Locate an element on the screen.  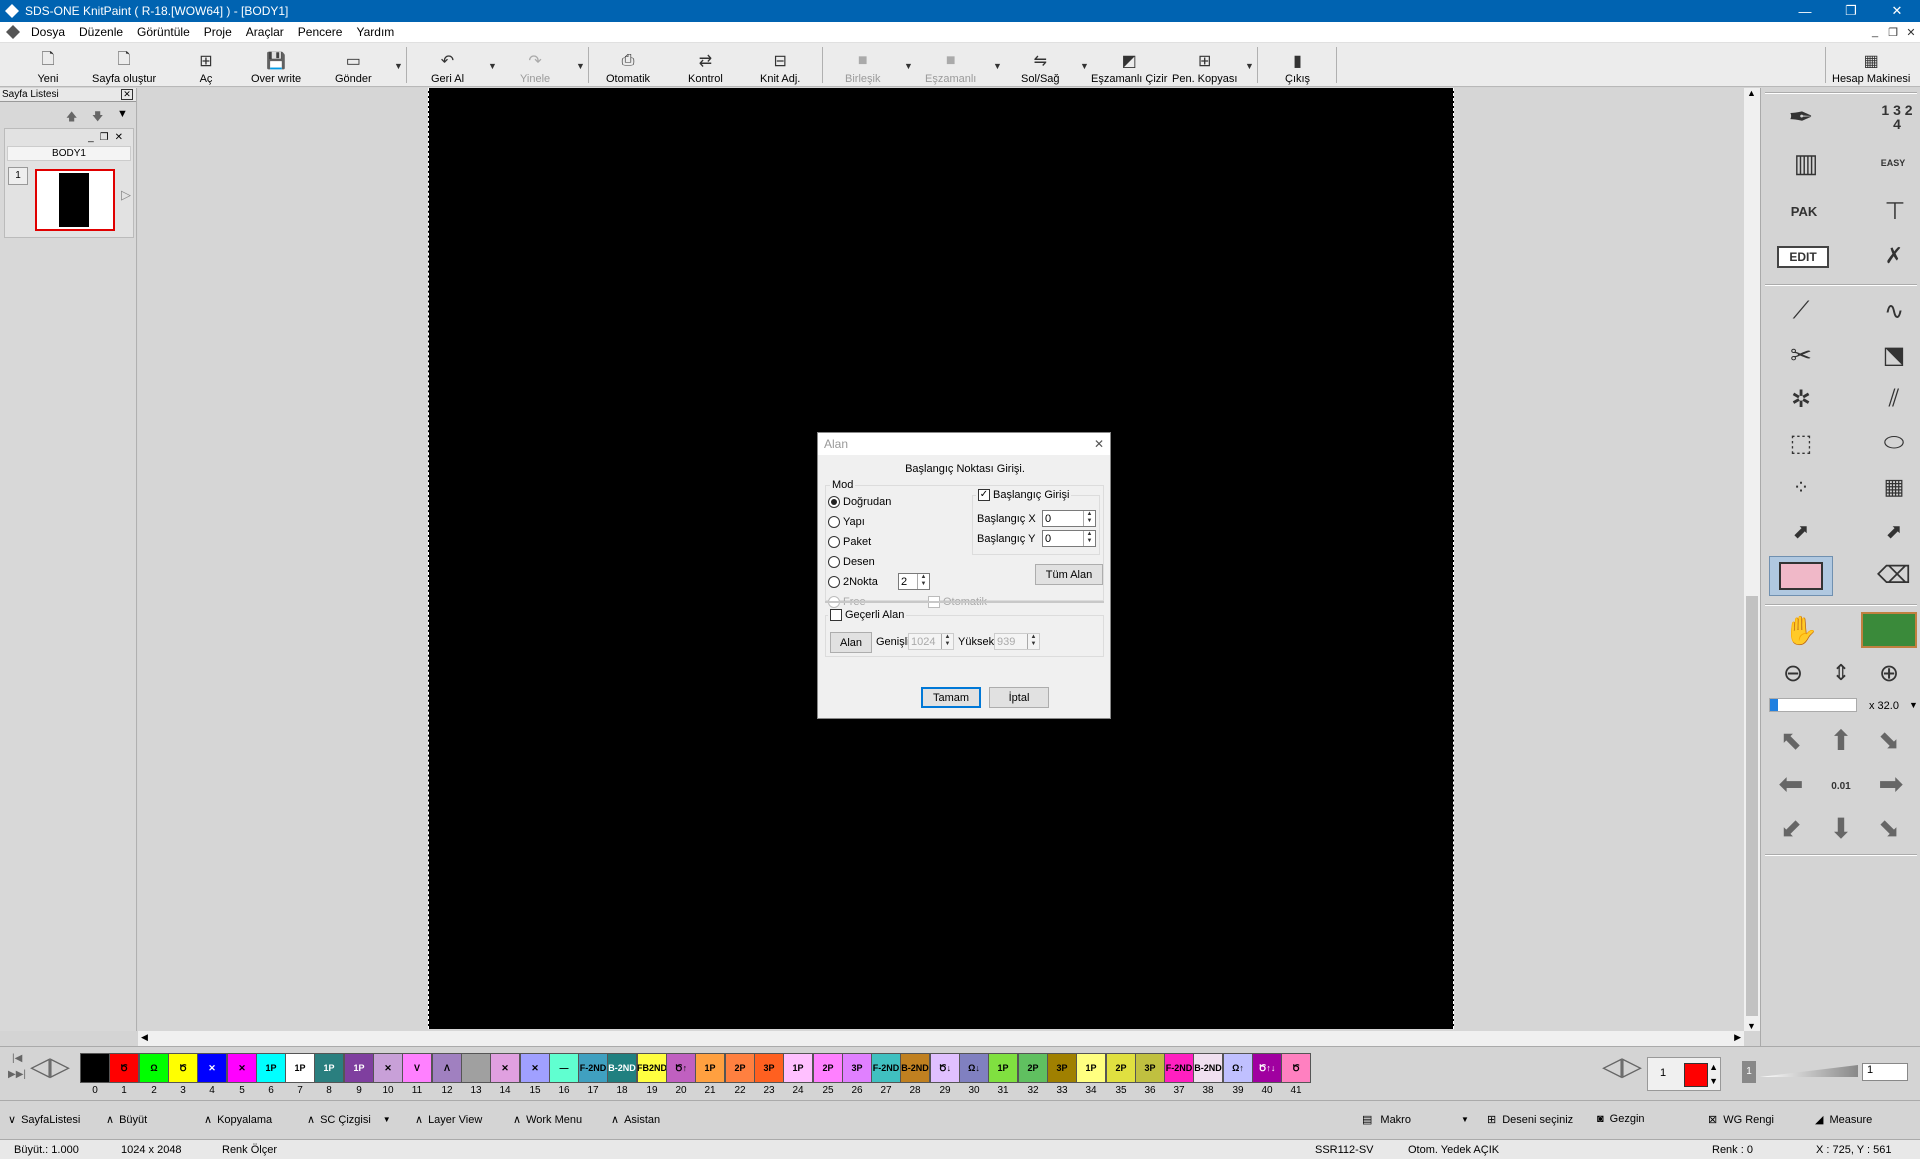
arrow-up-icon: ⬆ is located at coordinates (1841, 740).